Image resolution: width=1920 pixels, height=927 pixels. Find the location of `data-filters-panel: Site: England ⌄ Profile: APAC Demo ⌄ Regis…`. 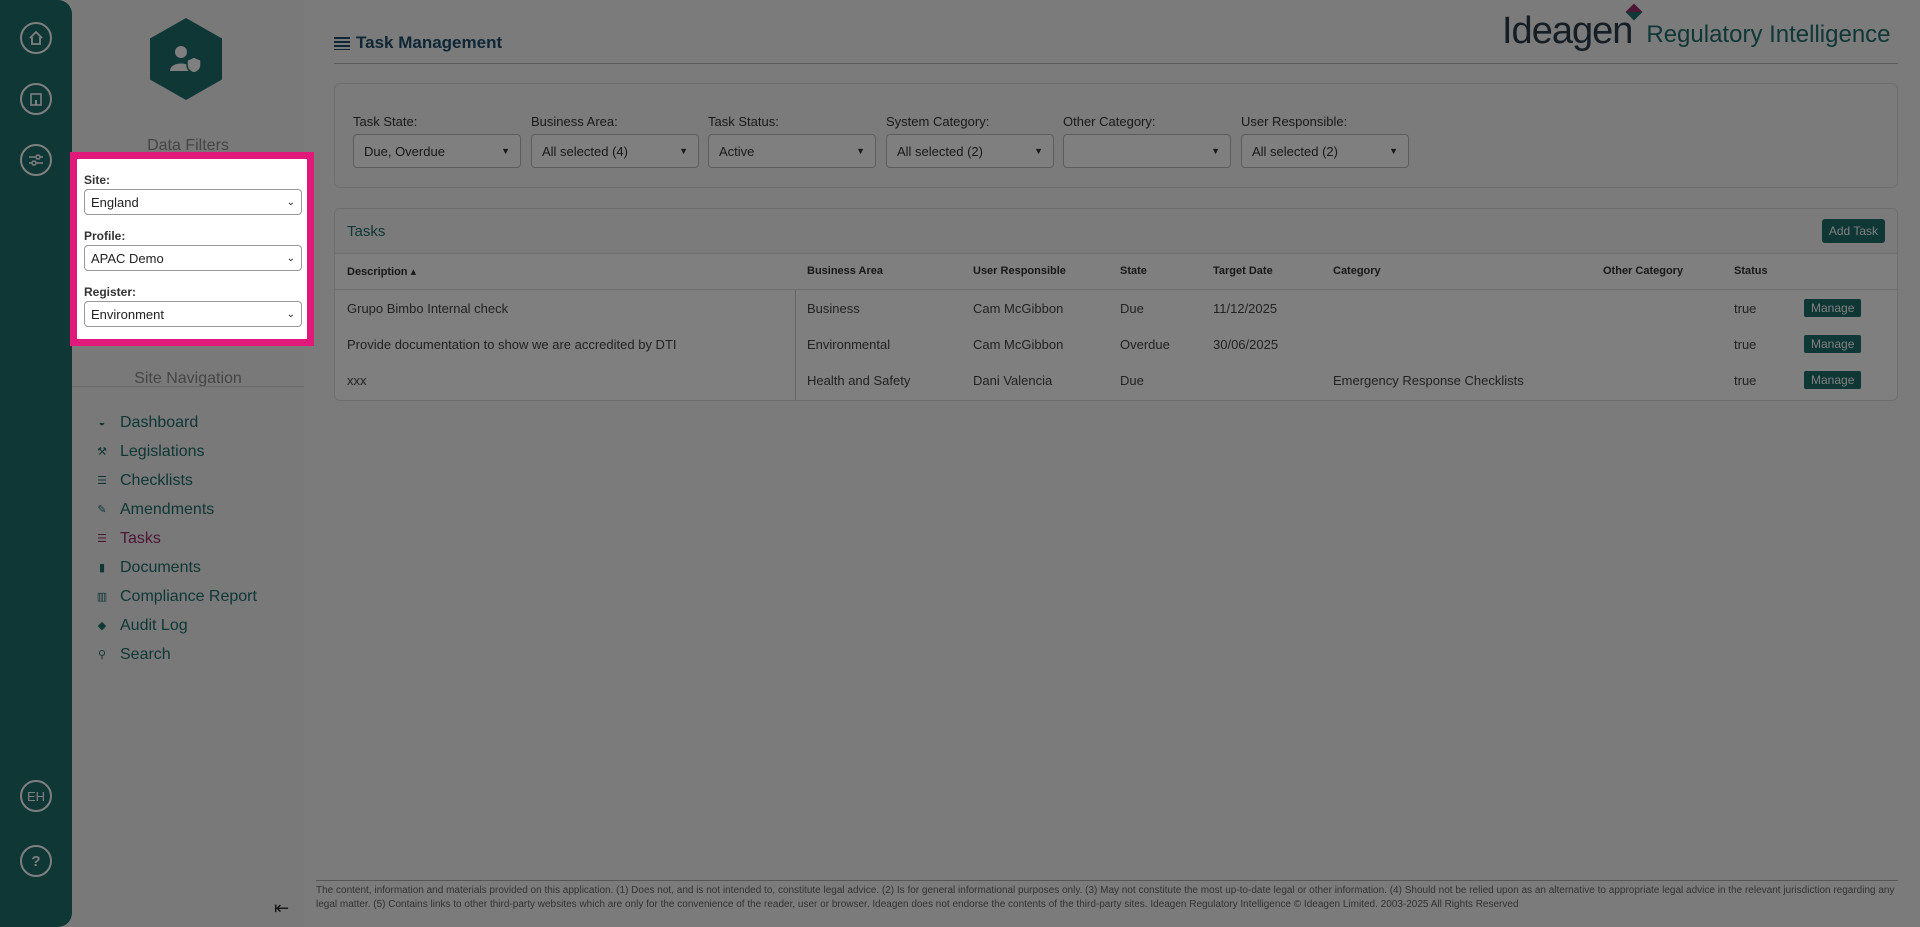

data-filters-panel: Site: England ⌄ Profile: APAC Demo ⌄ Regis… is located at coordinates (192, 249).